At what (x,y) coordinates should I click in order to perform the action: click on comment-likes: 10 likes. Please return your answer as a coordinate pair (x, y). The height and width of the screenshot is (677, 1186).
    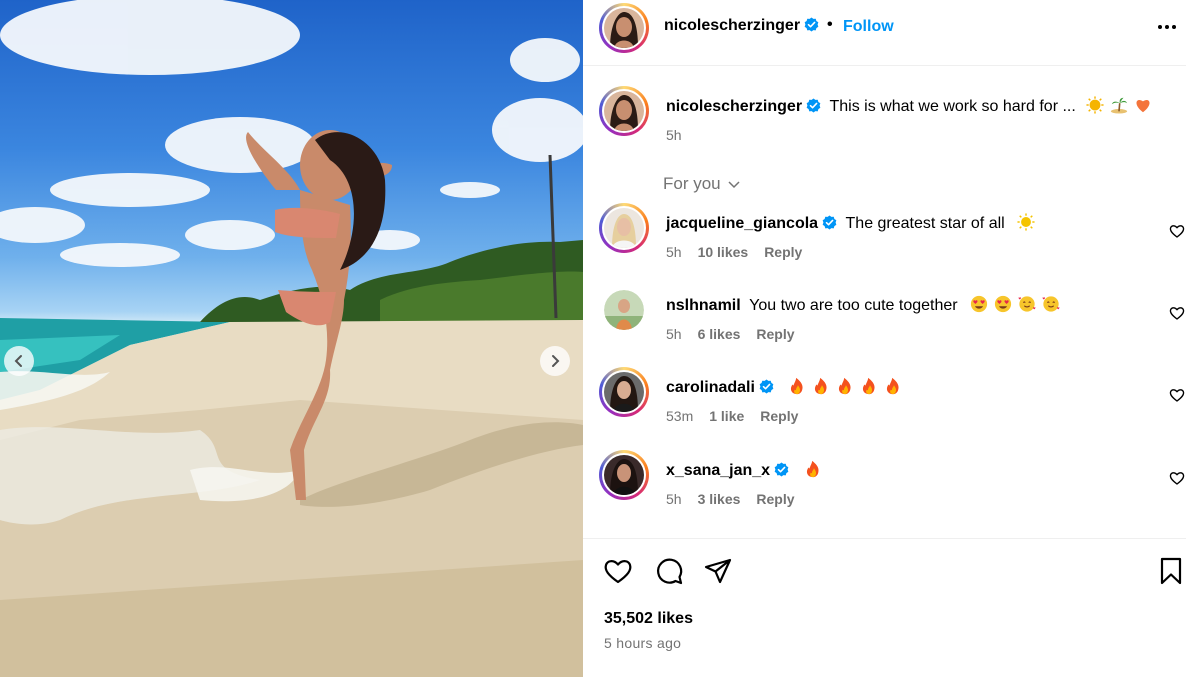
    Looking at the image, I should click on (723, 252).